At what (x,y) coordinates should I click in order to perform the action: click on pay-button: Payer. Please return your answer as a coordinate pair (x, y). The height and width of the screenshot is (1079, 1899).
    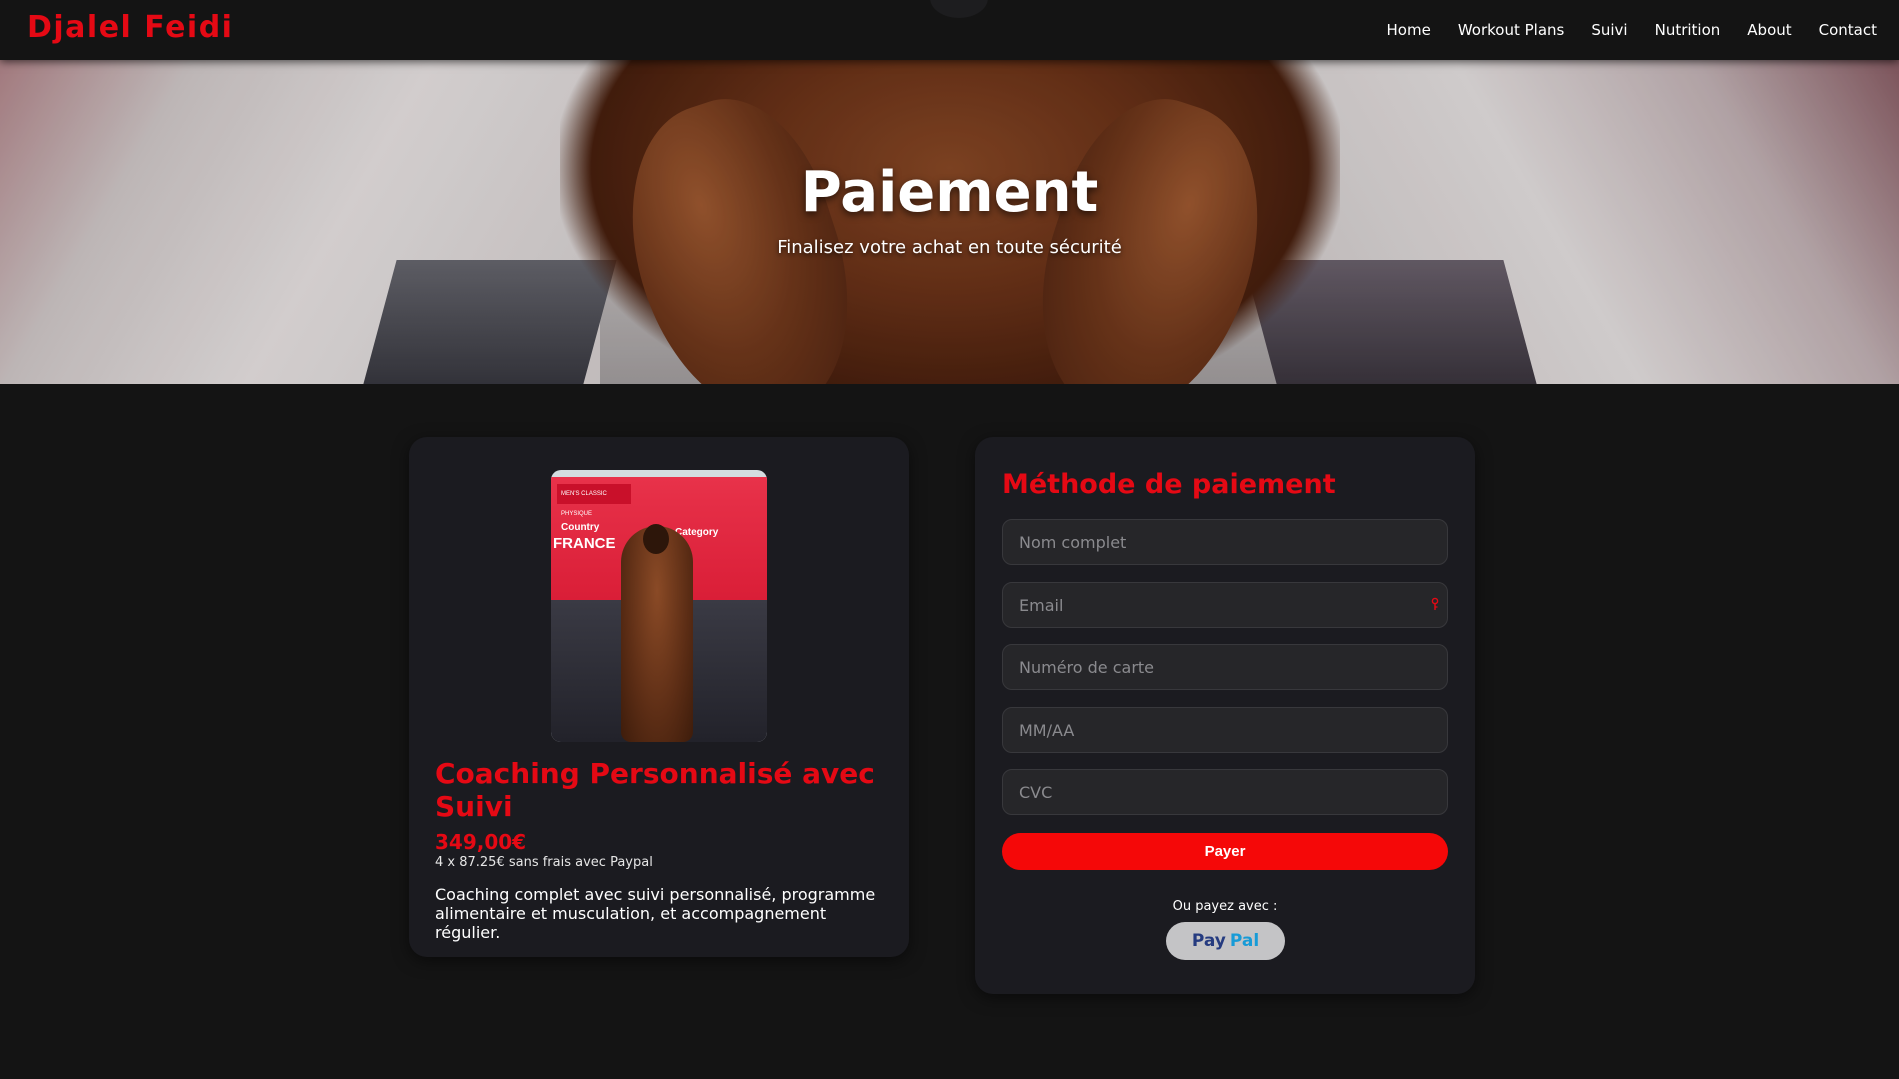
    Looking at the image, I should click on (1225, 851).